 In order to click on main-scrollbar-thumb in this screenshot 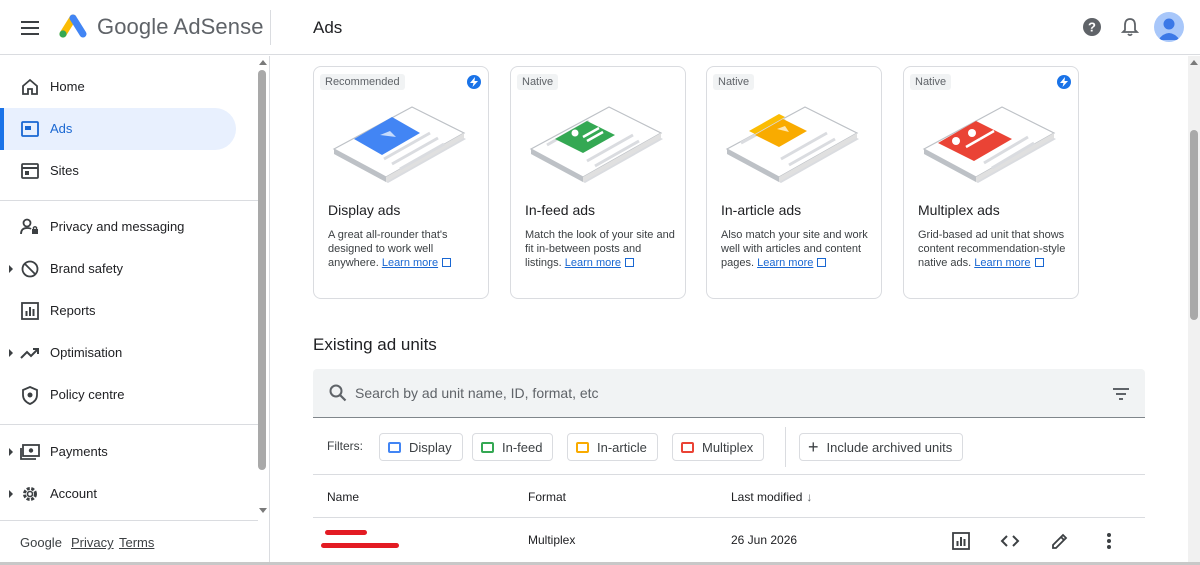, I will do `click(1194, 225)`.